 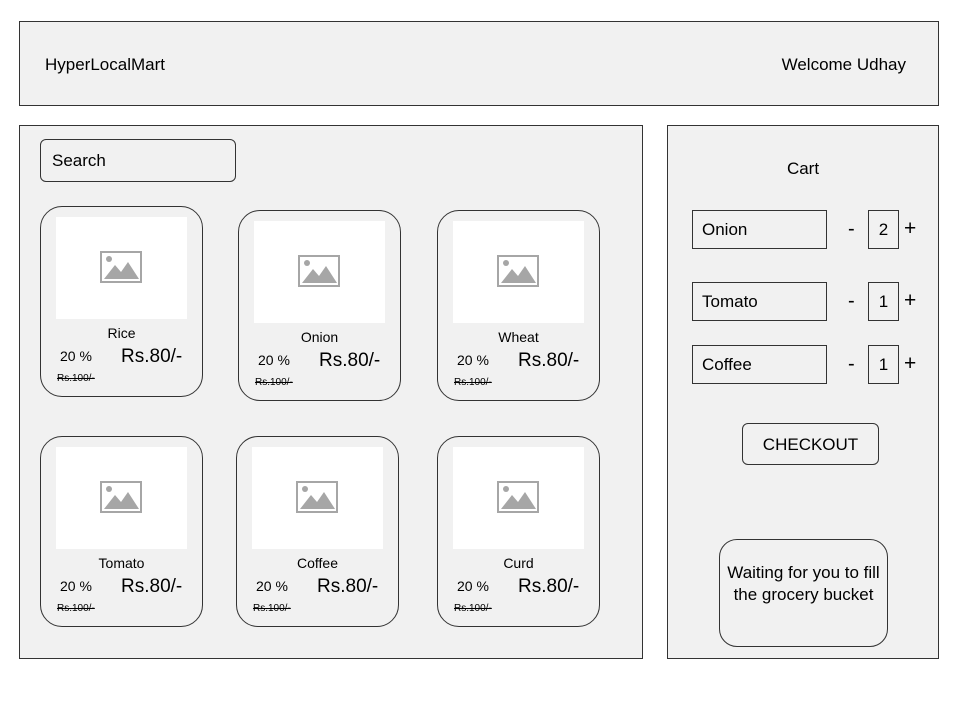 I want to click on product-name: Curd, so click(x=518, y=563).